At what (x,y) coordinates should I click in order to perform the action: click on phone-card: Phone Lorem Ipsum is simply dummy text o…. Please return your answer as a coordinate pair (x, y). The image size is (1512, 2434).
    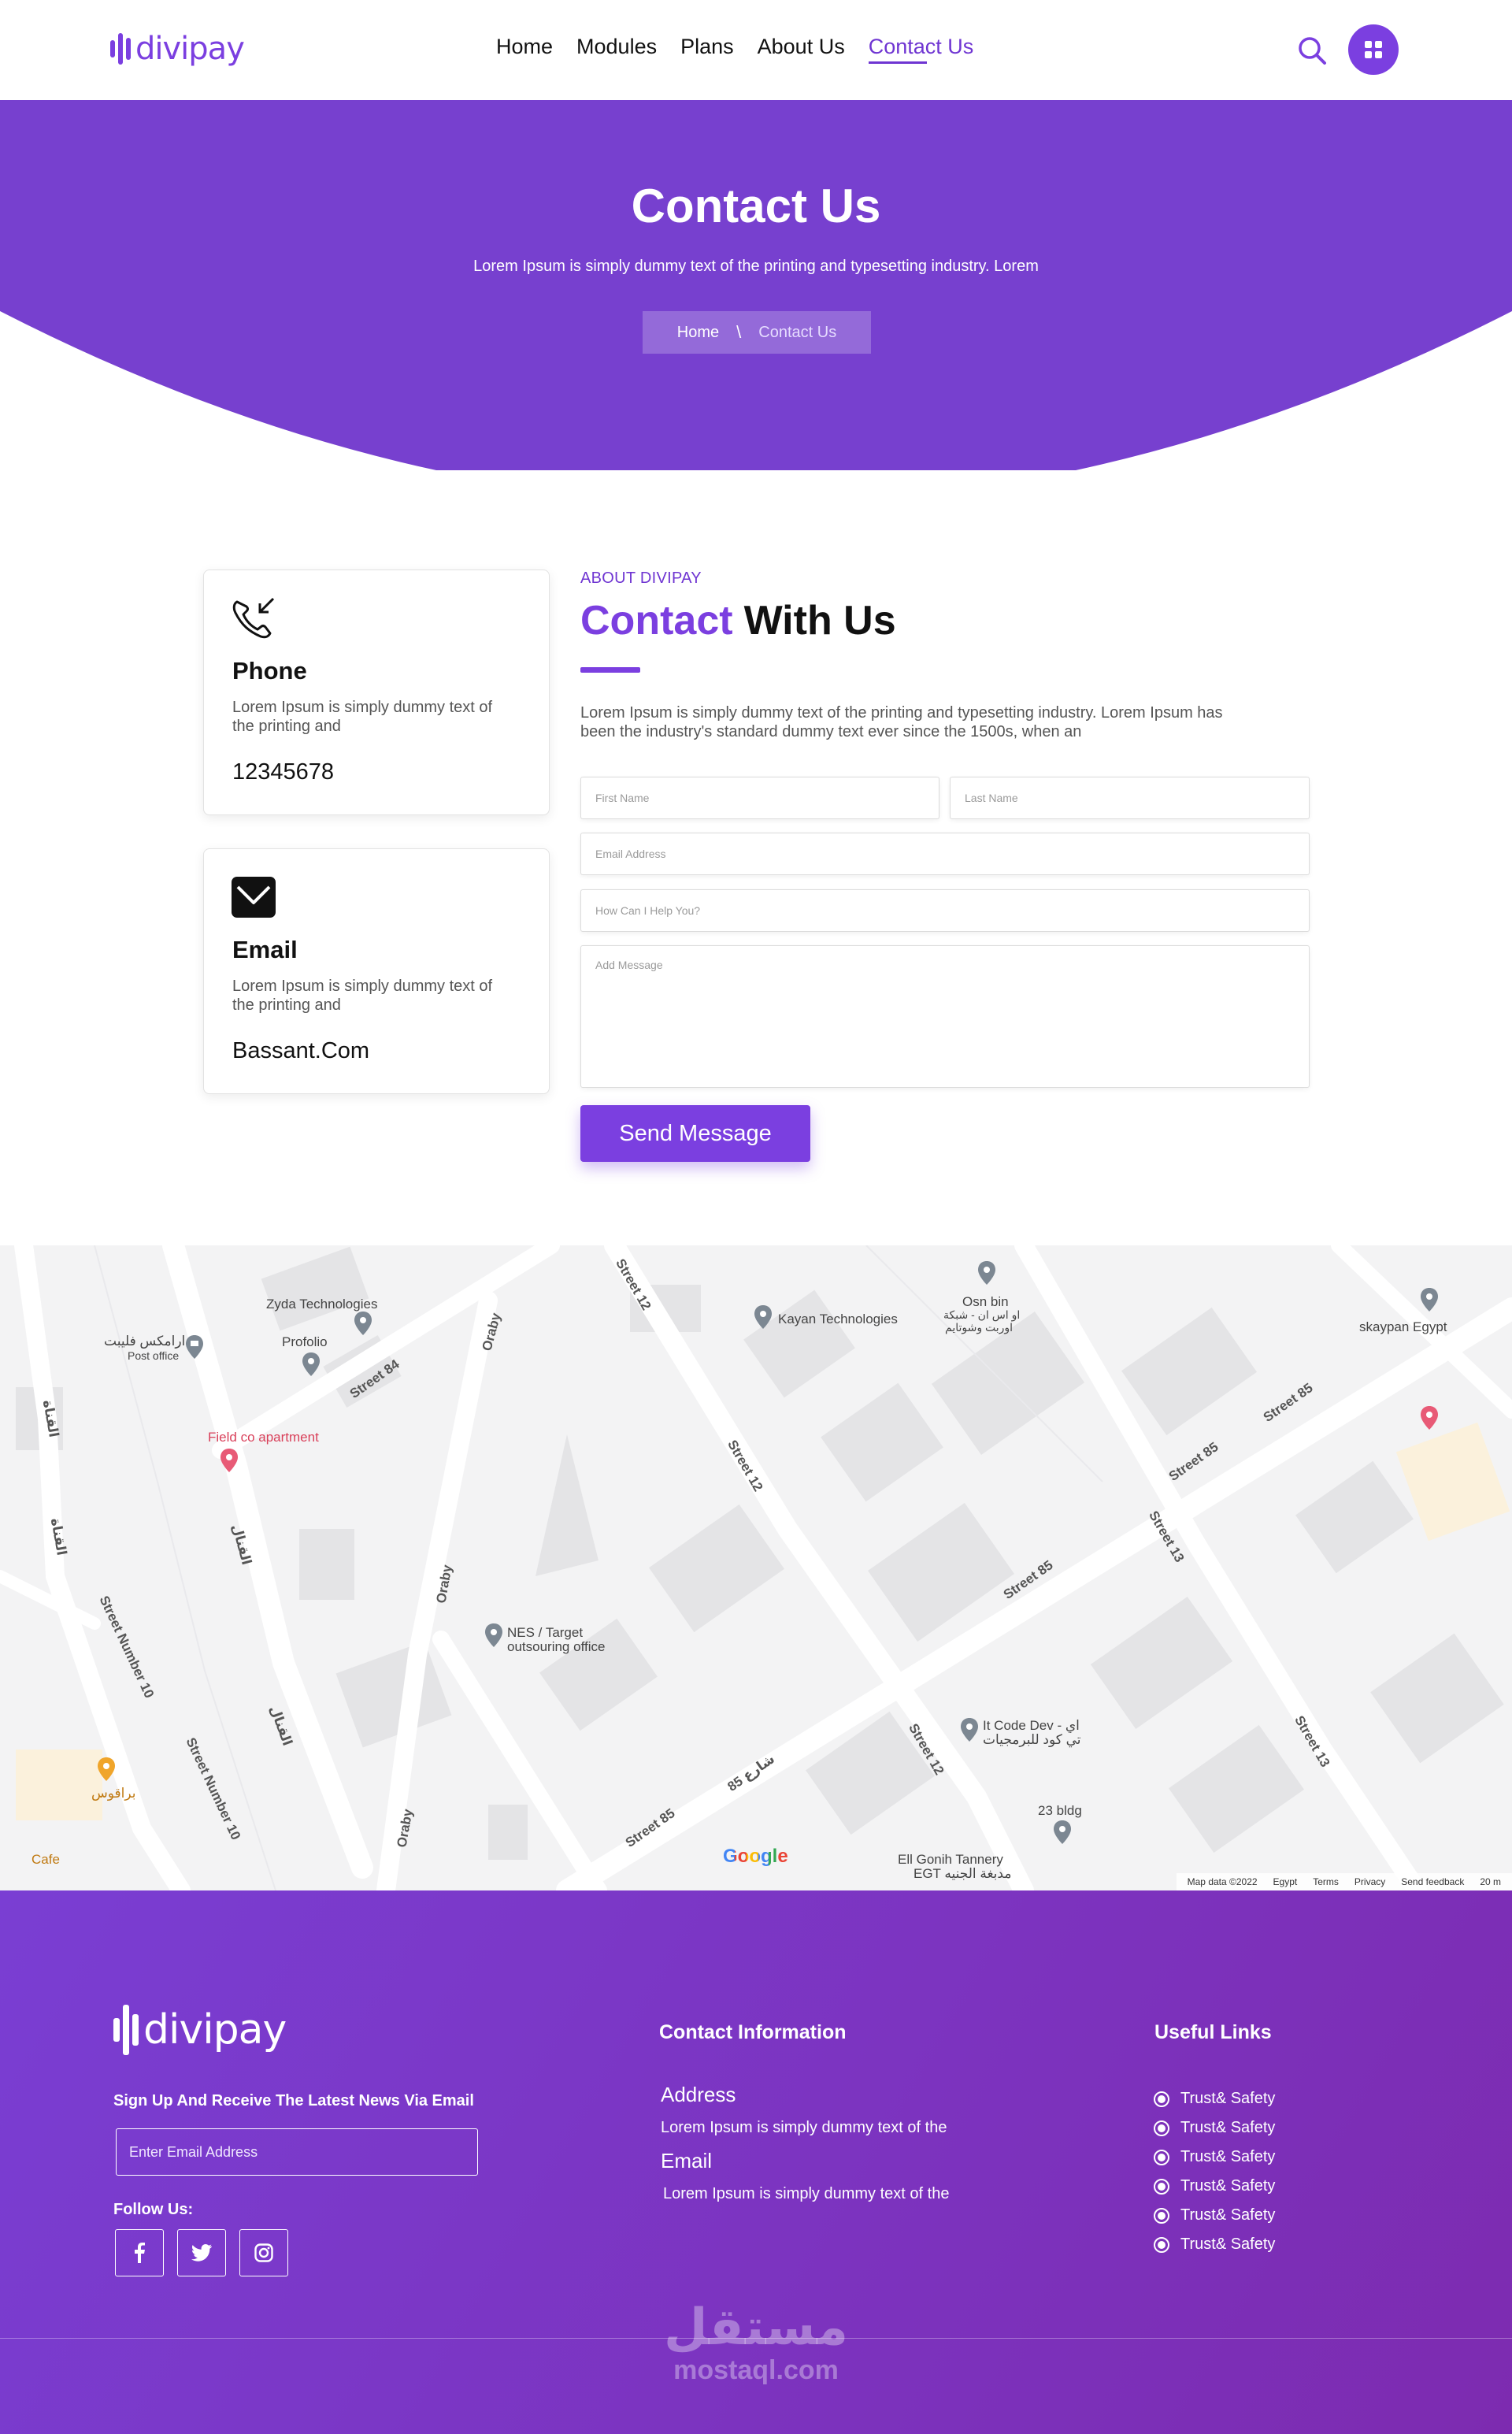
    Looking at the image, I should click on (376, 692).